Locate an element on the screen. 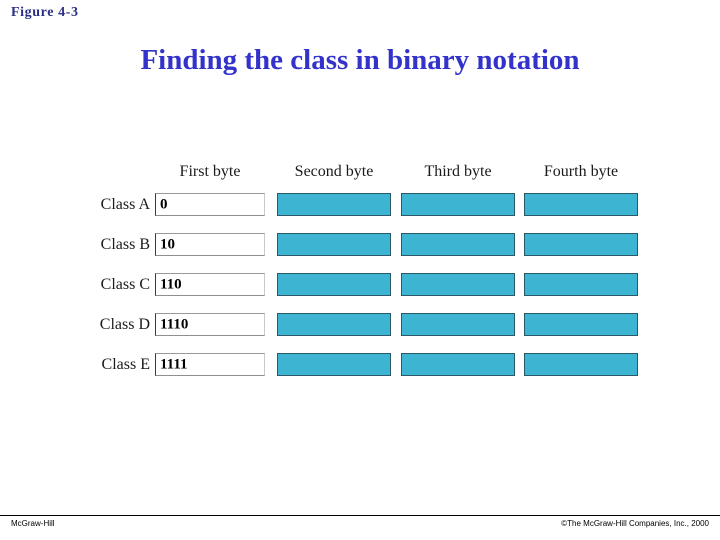 The image size is (720, 540). first-byte-value-3: 110 is located at coordinates (171, 284).